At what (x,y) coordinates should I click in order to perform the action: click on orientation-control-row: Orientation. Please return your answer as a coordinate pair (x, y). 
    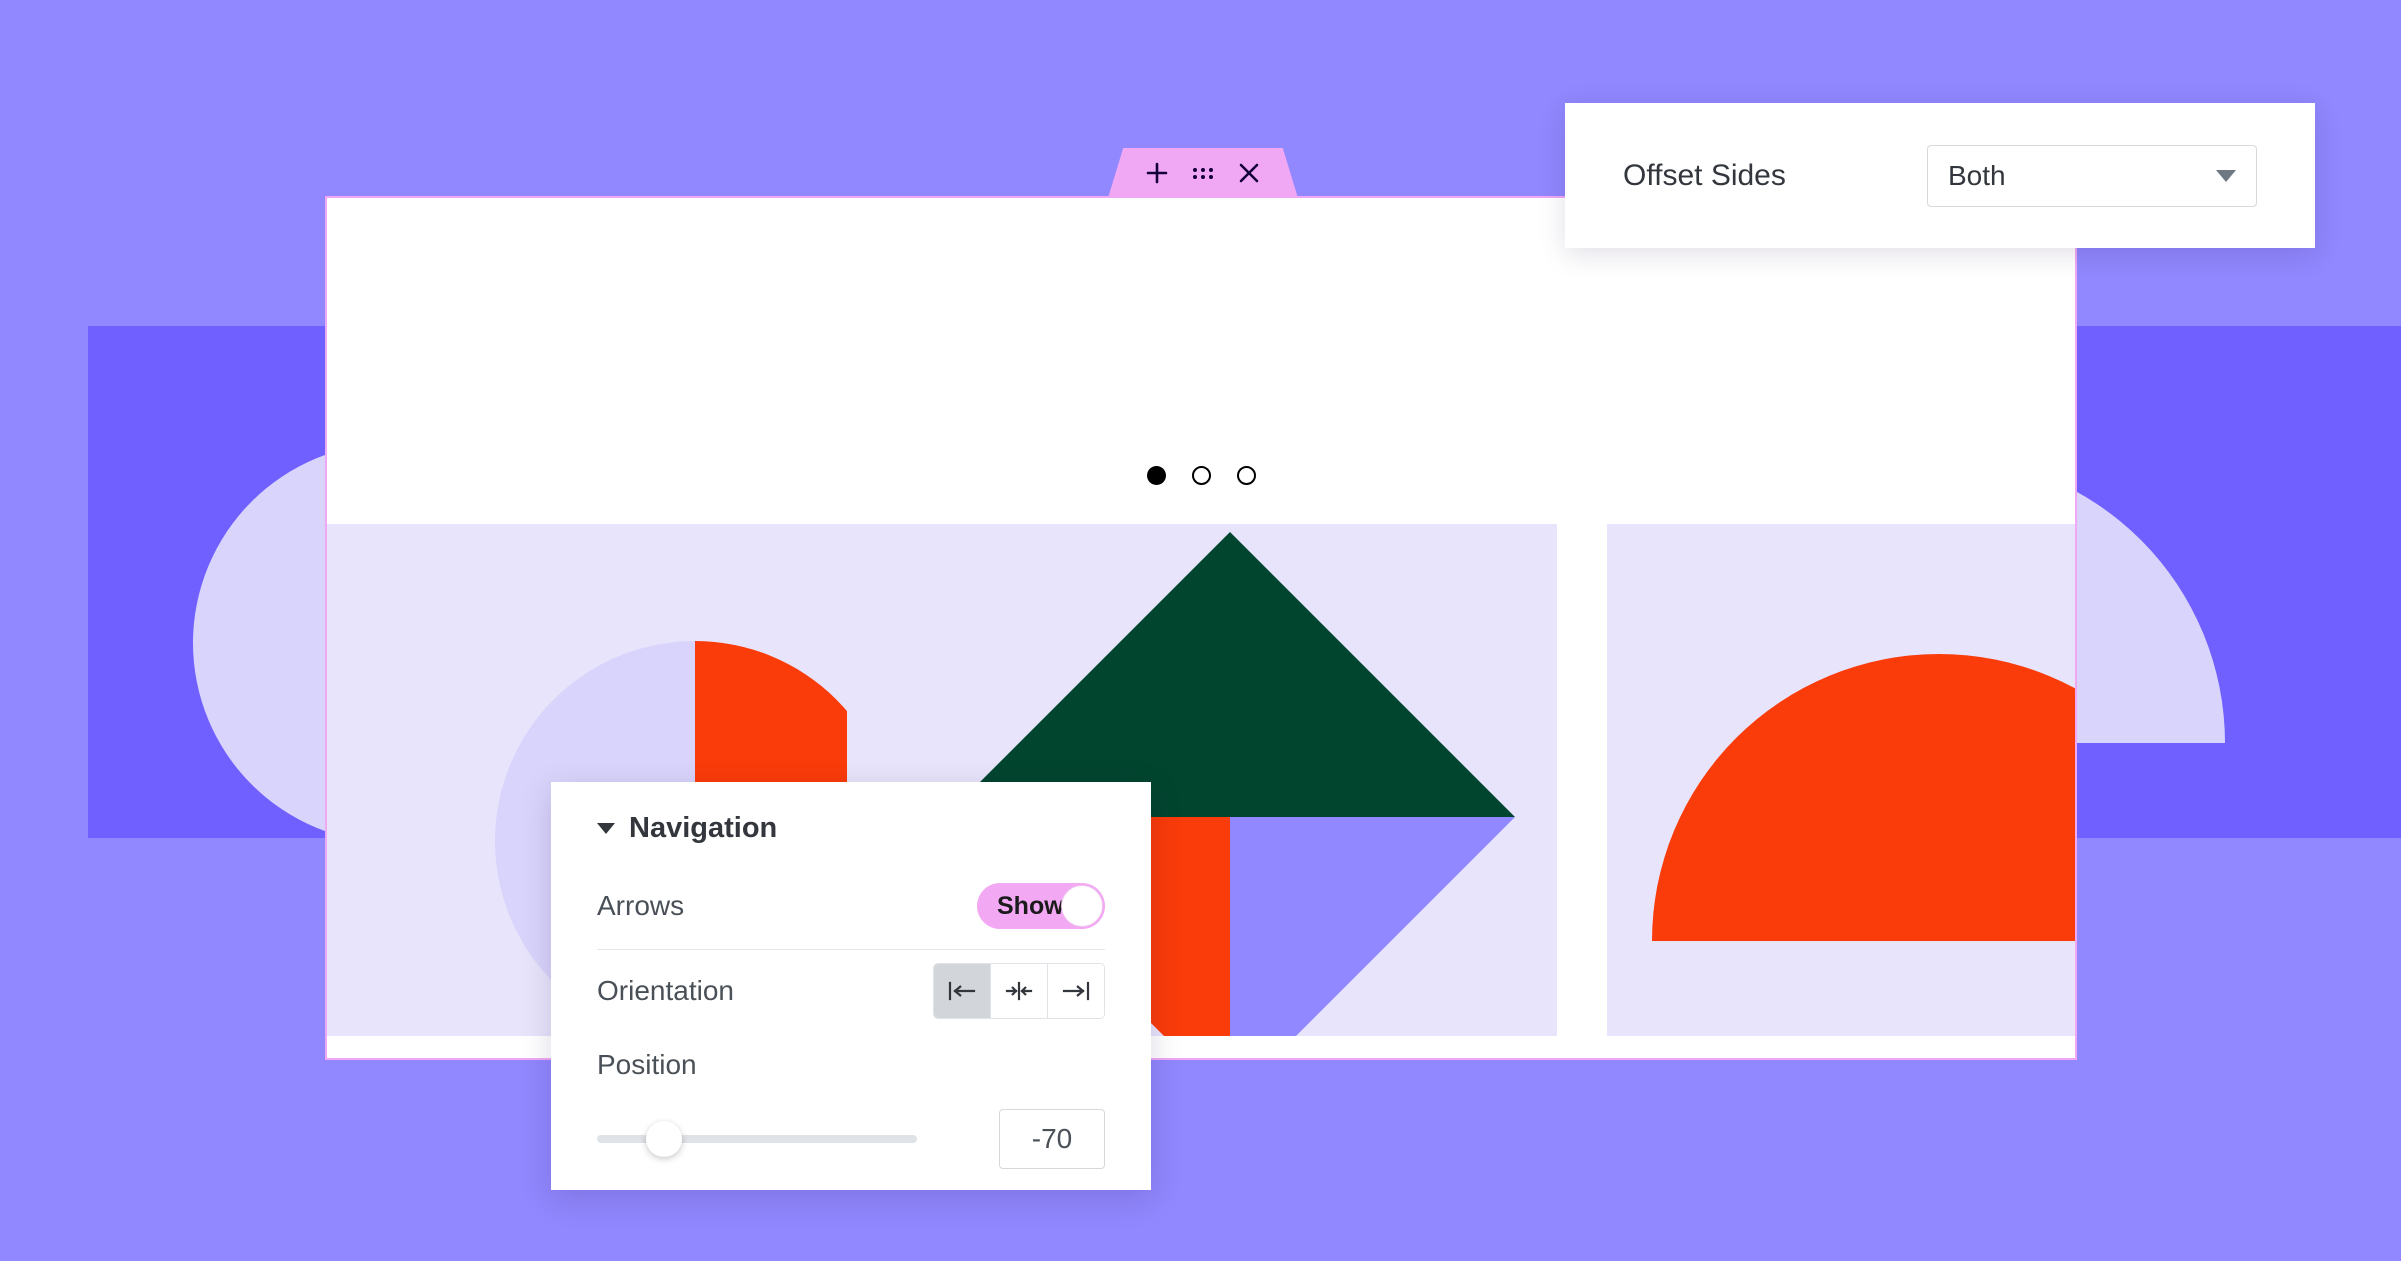
    Looking at the image, I should click on (851, 991).